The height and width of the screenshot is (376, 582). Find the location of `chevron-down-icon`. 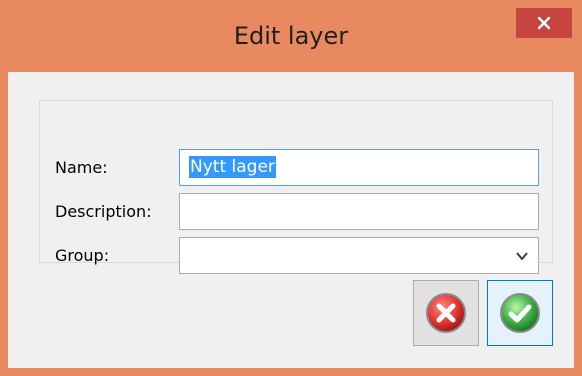

chevron-down-icon is located at coordinates (522, 256).